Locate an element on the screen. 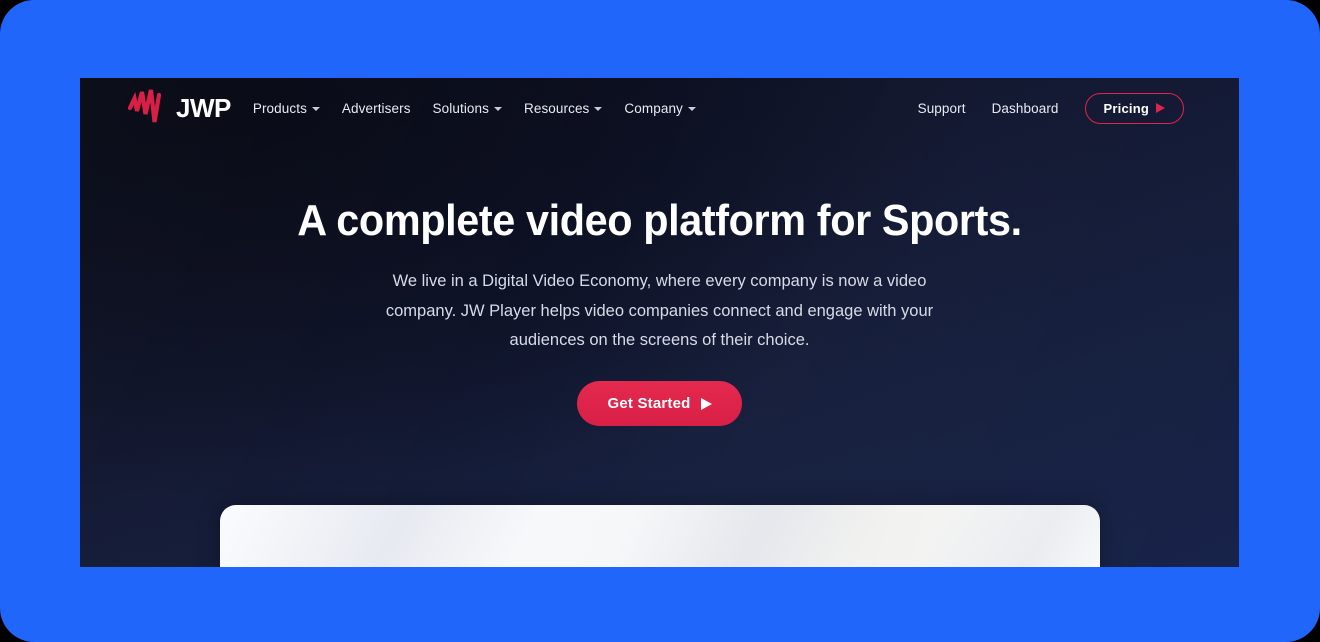 Image resolution: width=1320 pixels, height=642 pixels. nav-item-support: Support is located at coordinates (942, 108).